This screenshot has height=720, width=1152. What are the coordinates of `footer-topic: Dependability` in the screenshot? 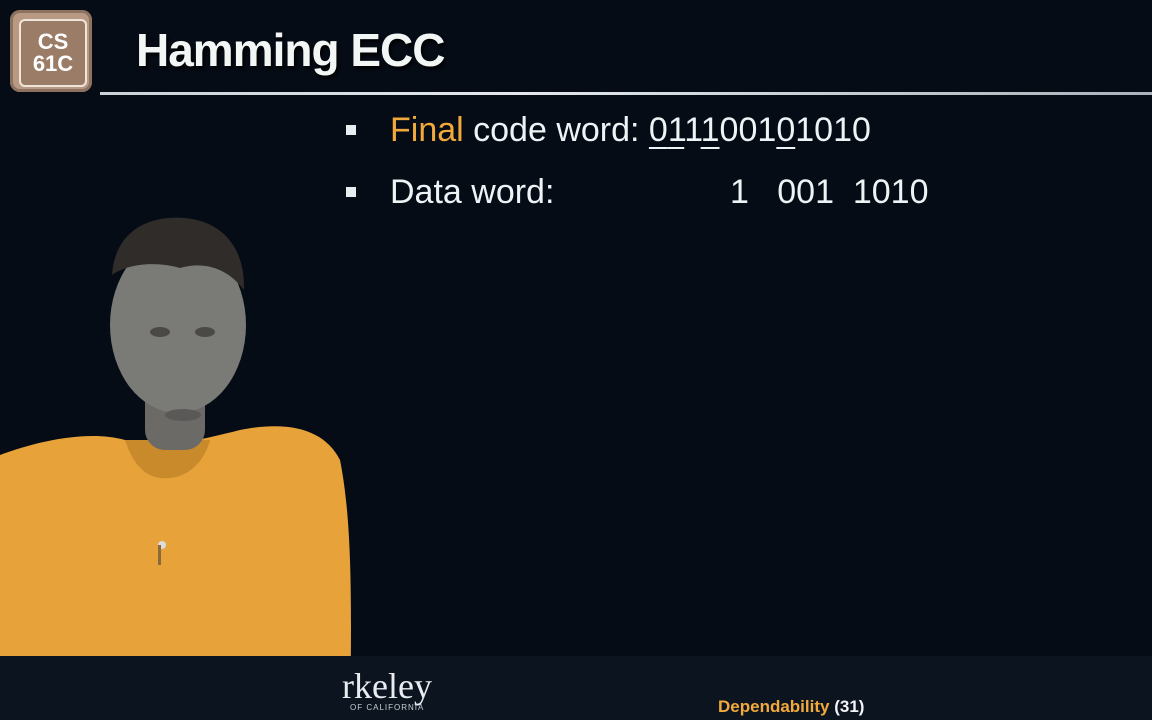 It's located at (774, 706).